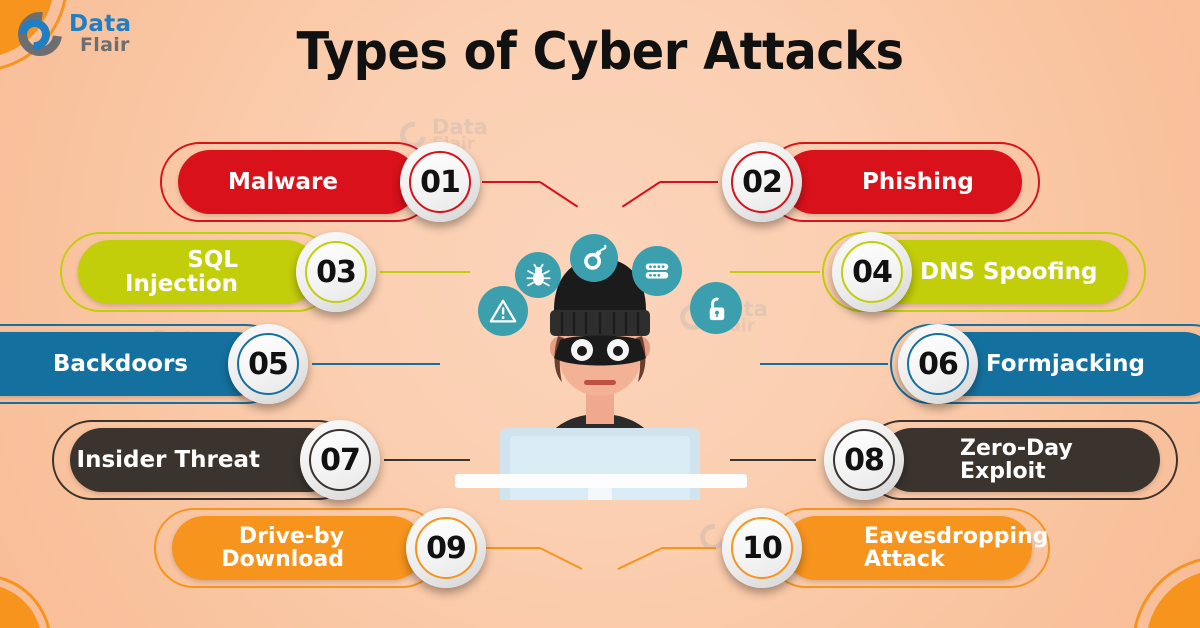 The width and height of the screenshot is (1200, 628). I want to click on attack-number: 10, so click(762, 548).